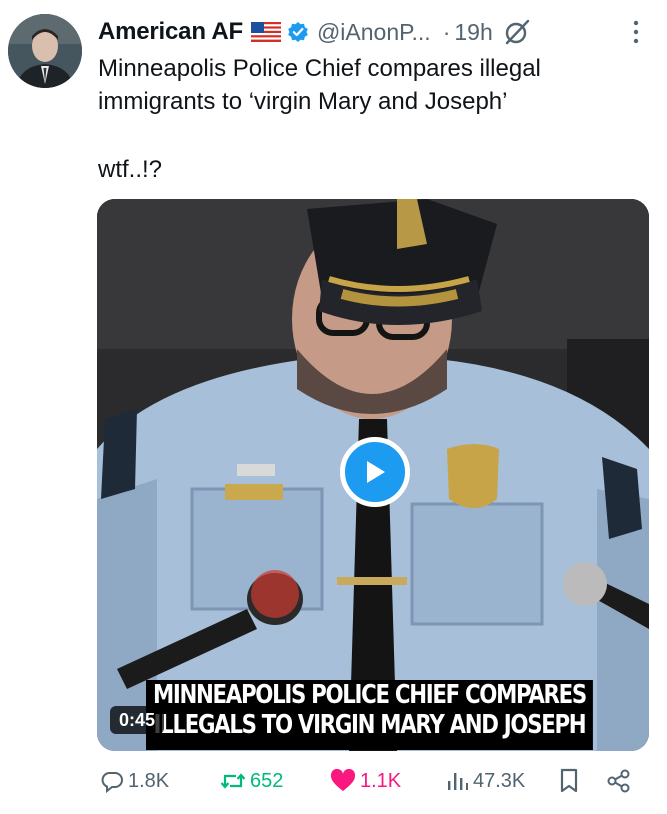 Image resolution: width=667 pixels, height=814 pixels. What do you see at coordinates (473, 32) in the screenshot?
I see `post-timestamp: 19h` at bounding box center [473, 32].